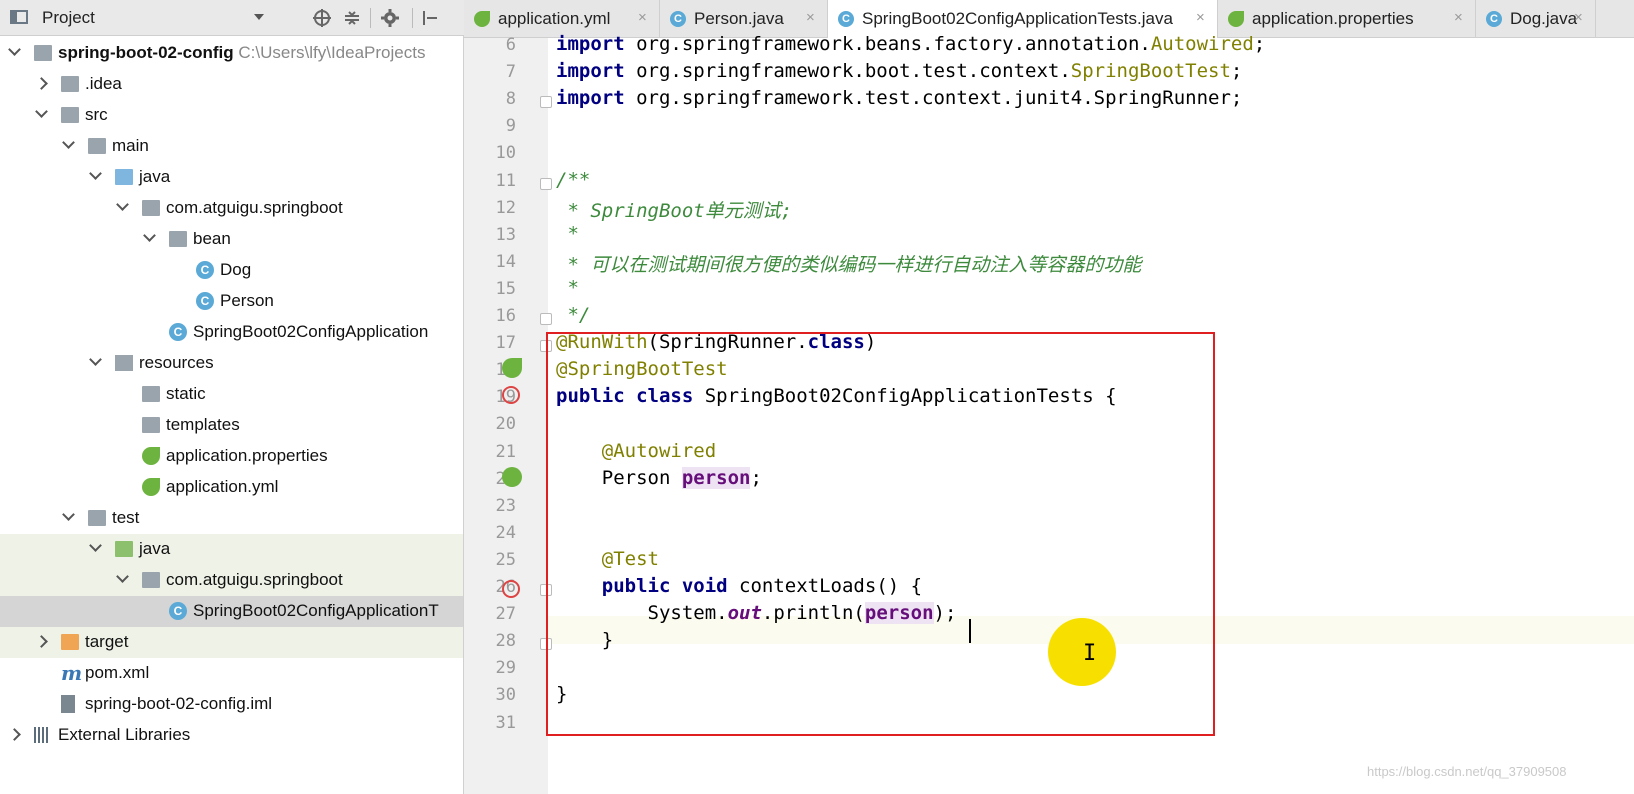 Image resolution: width=1634 pixels, height=794 pixels. What do you see at coordinates (505, 234) in the screenshot?
I see `line-number: 13` at bounding box center [505, 234].